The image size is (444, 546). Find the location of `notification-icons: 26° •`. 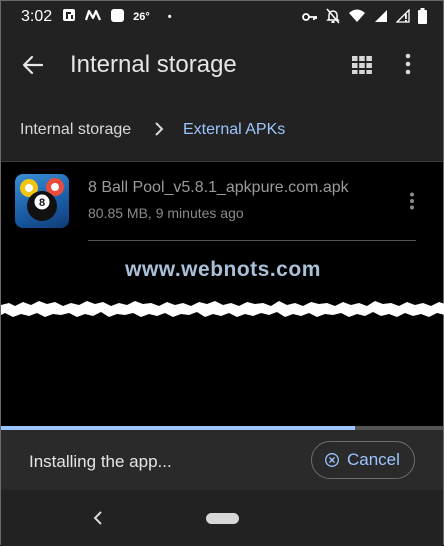

notification-icons: 26° • is located at coordinates (117, 17).